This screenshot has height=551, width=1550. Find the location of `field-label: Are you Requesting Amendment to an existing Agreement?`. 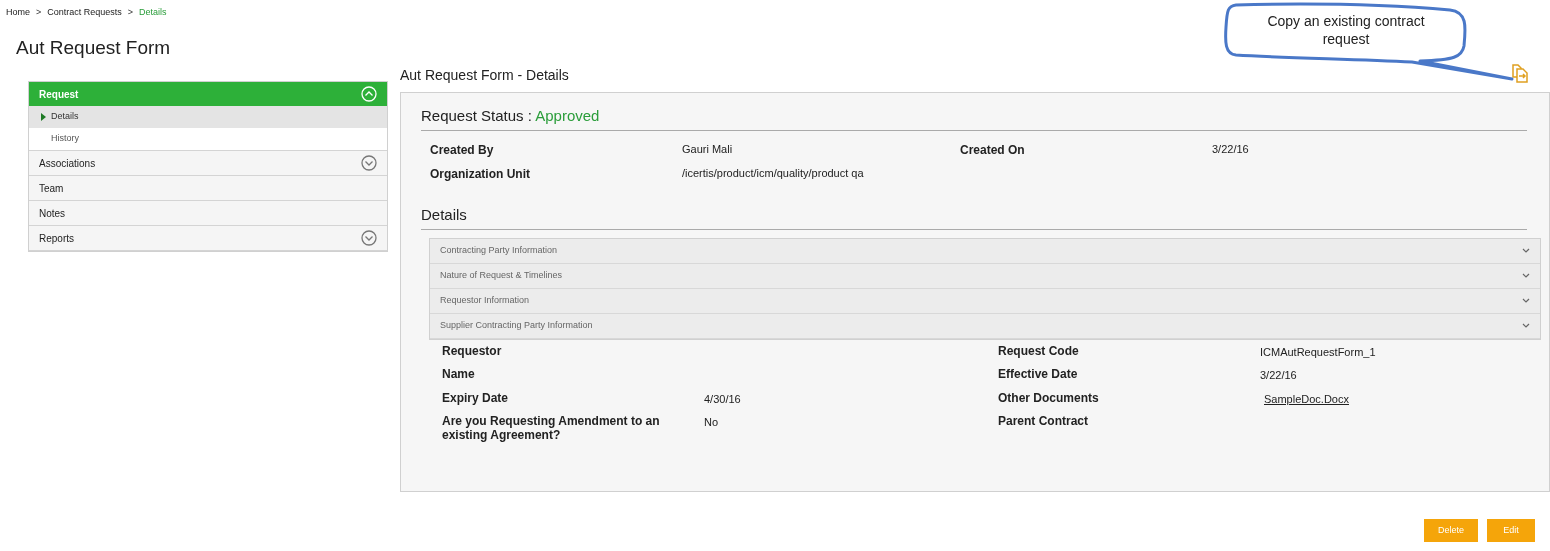

field-label: Are you Requesting Amendment to an existing Agreement? is located at coordinates (551, 428).